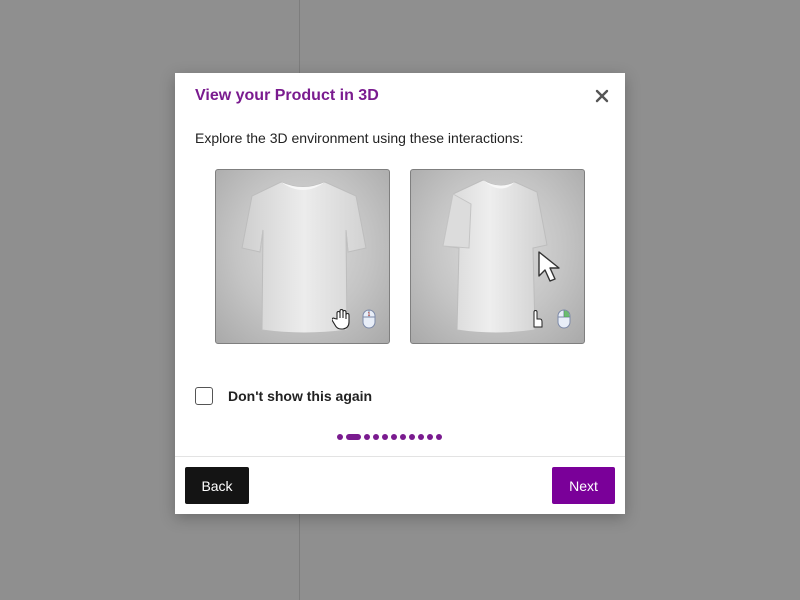 Image resolution: width=800 pixels, height=600 pixels. I want to click on pager-dot-active, so click(353, 436).